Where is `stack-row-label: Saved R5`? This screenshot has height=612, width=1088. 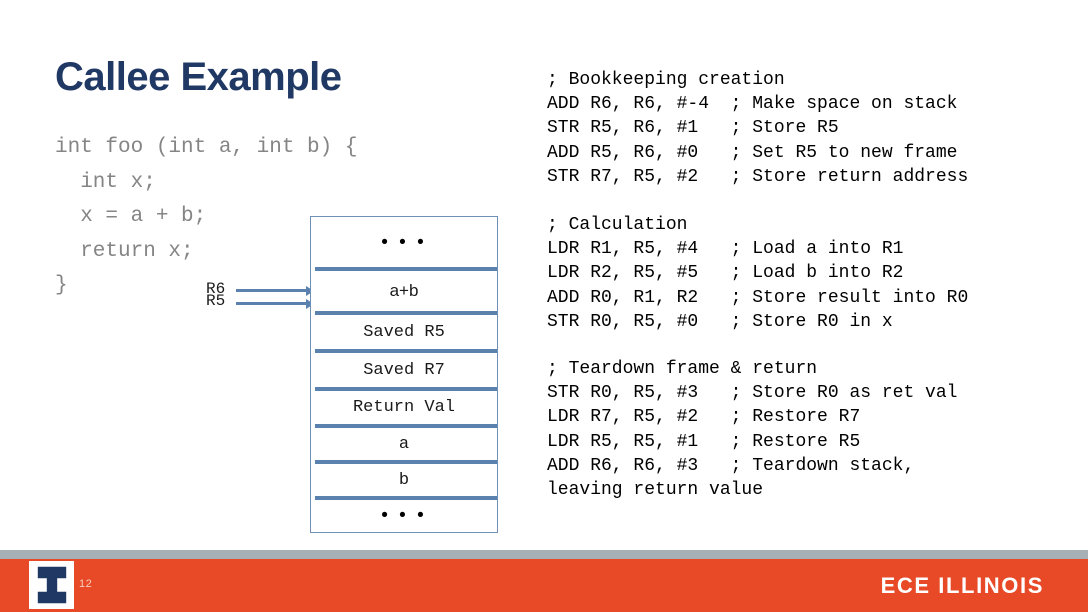
stack-row-label: Saved R5 is located at coordinates (404, 332).